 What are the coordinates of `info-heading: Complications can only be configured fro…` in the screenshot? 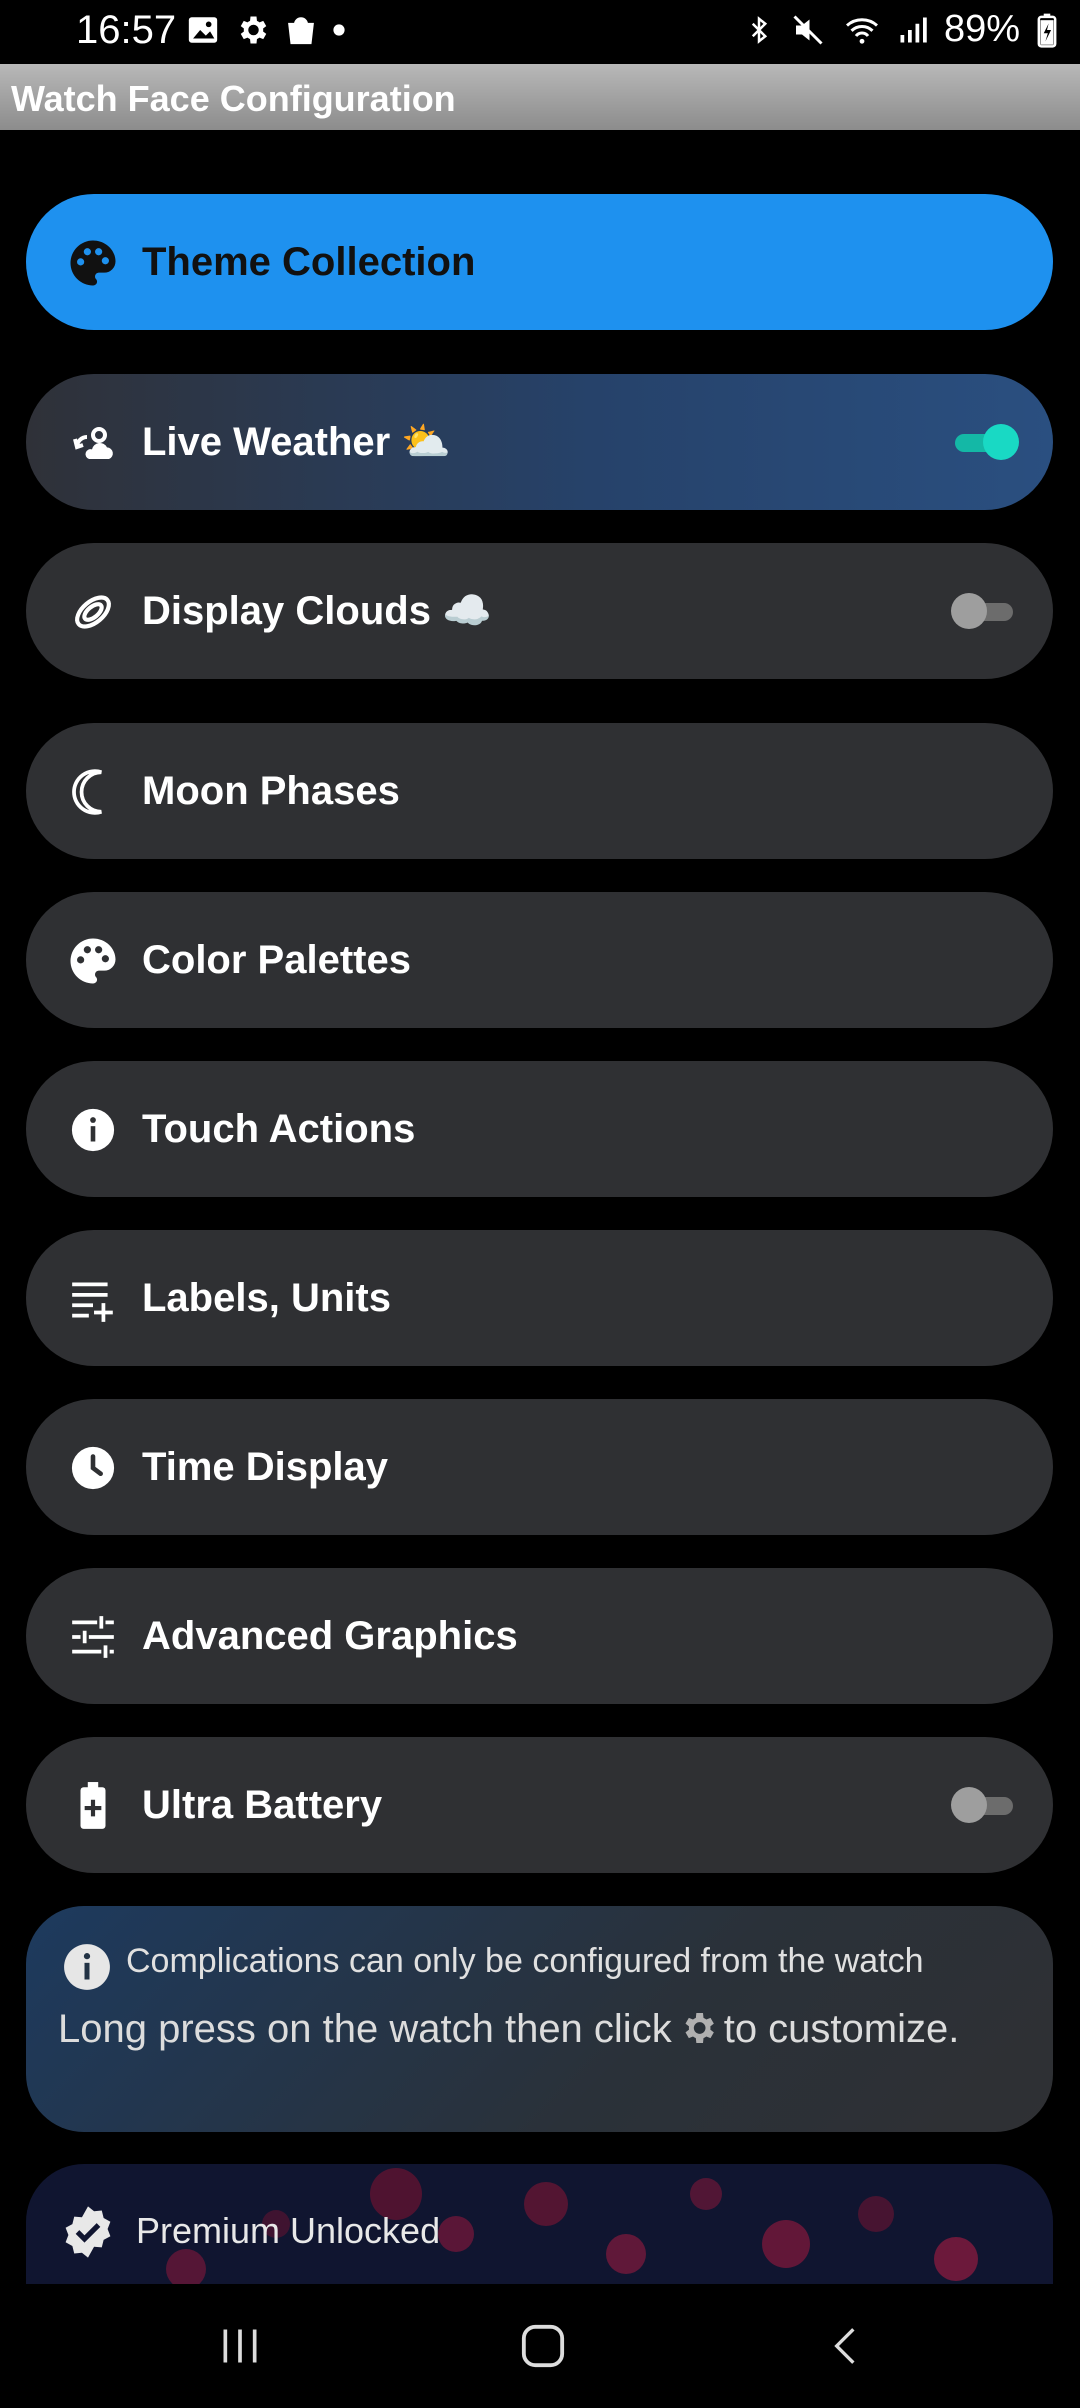 It's located at (525, 1961).